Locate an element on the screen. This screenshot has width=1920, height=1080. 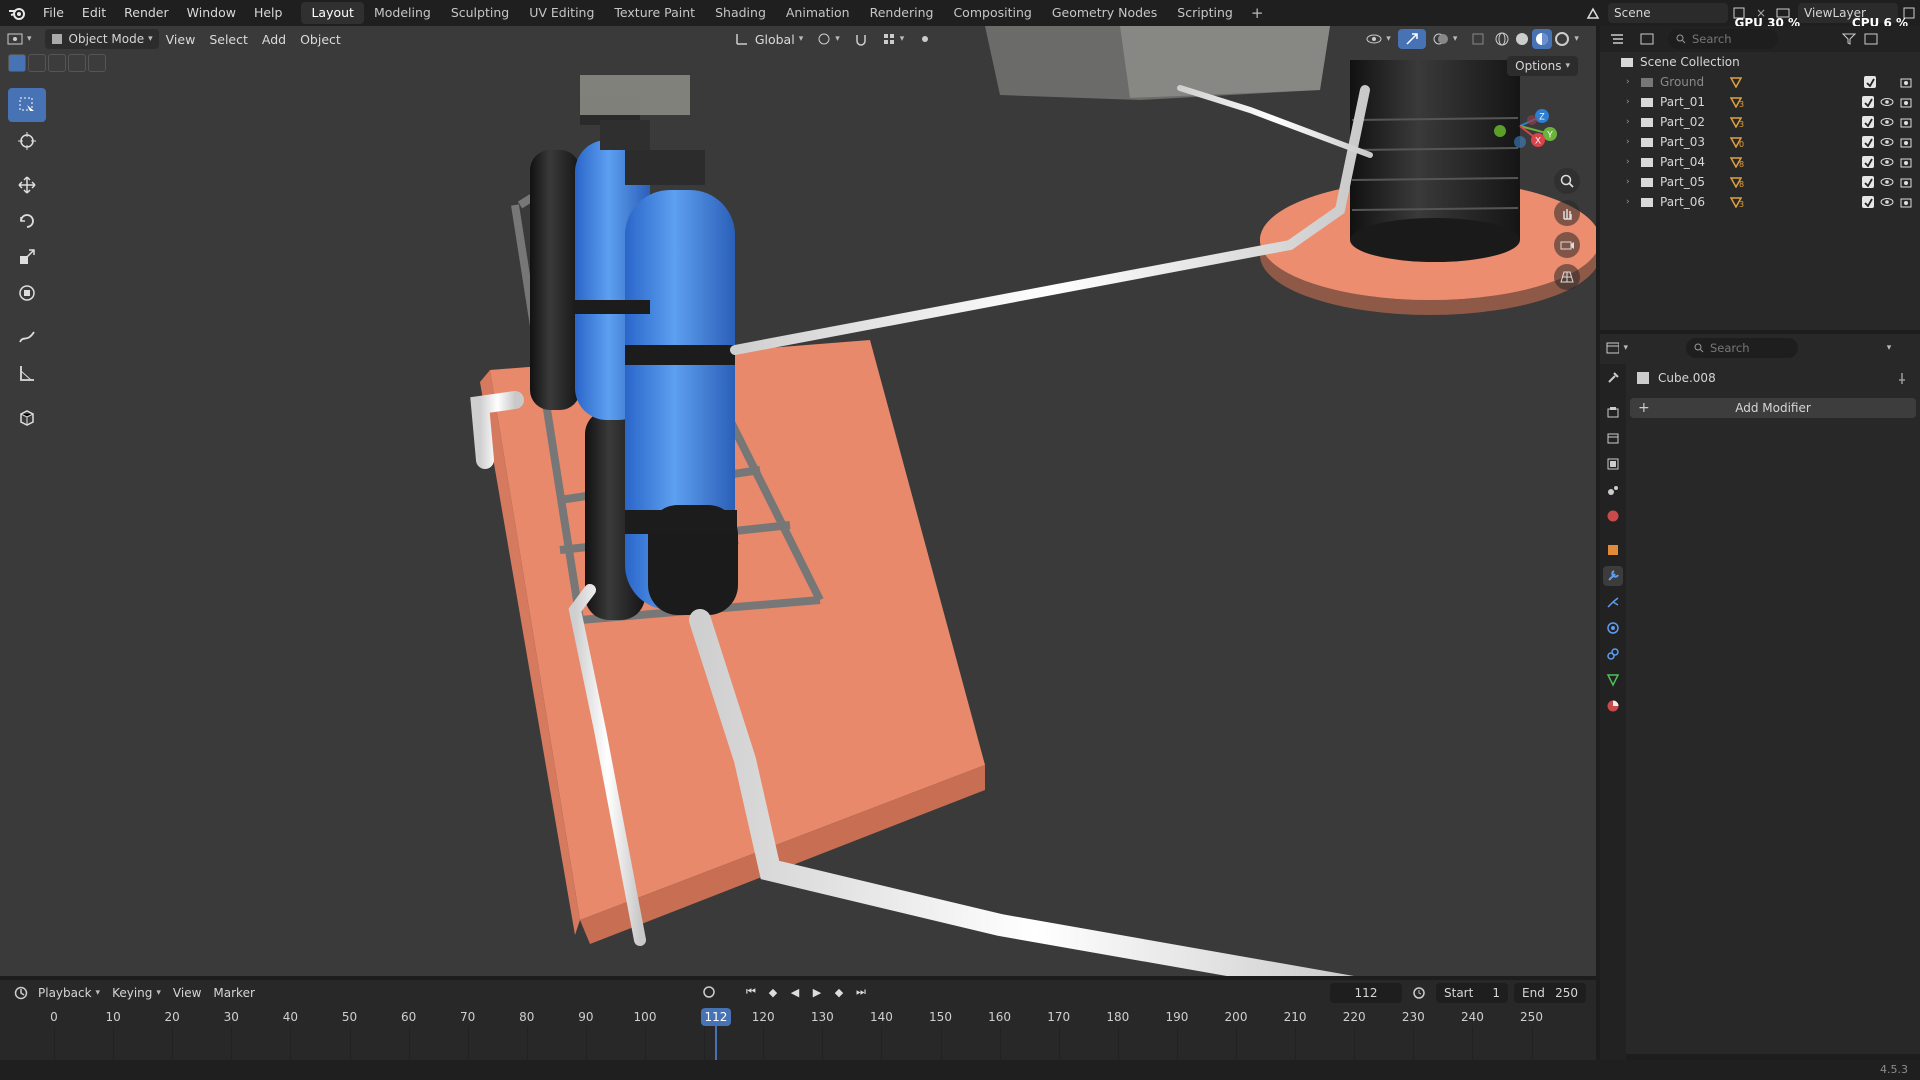
end-frame-field: End 250 is located at coordinates (1550, 993).